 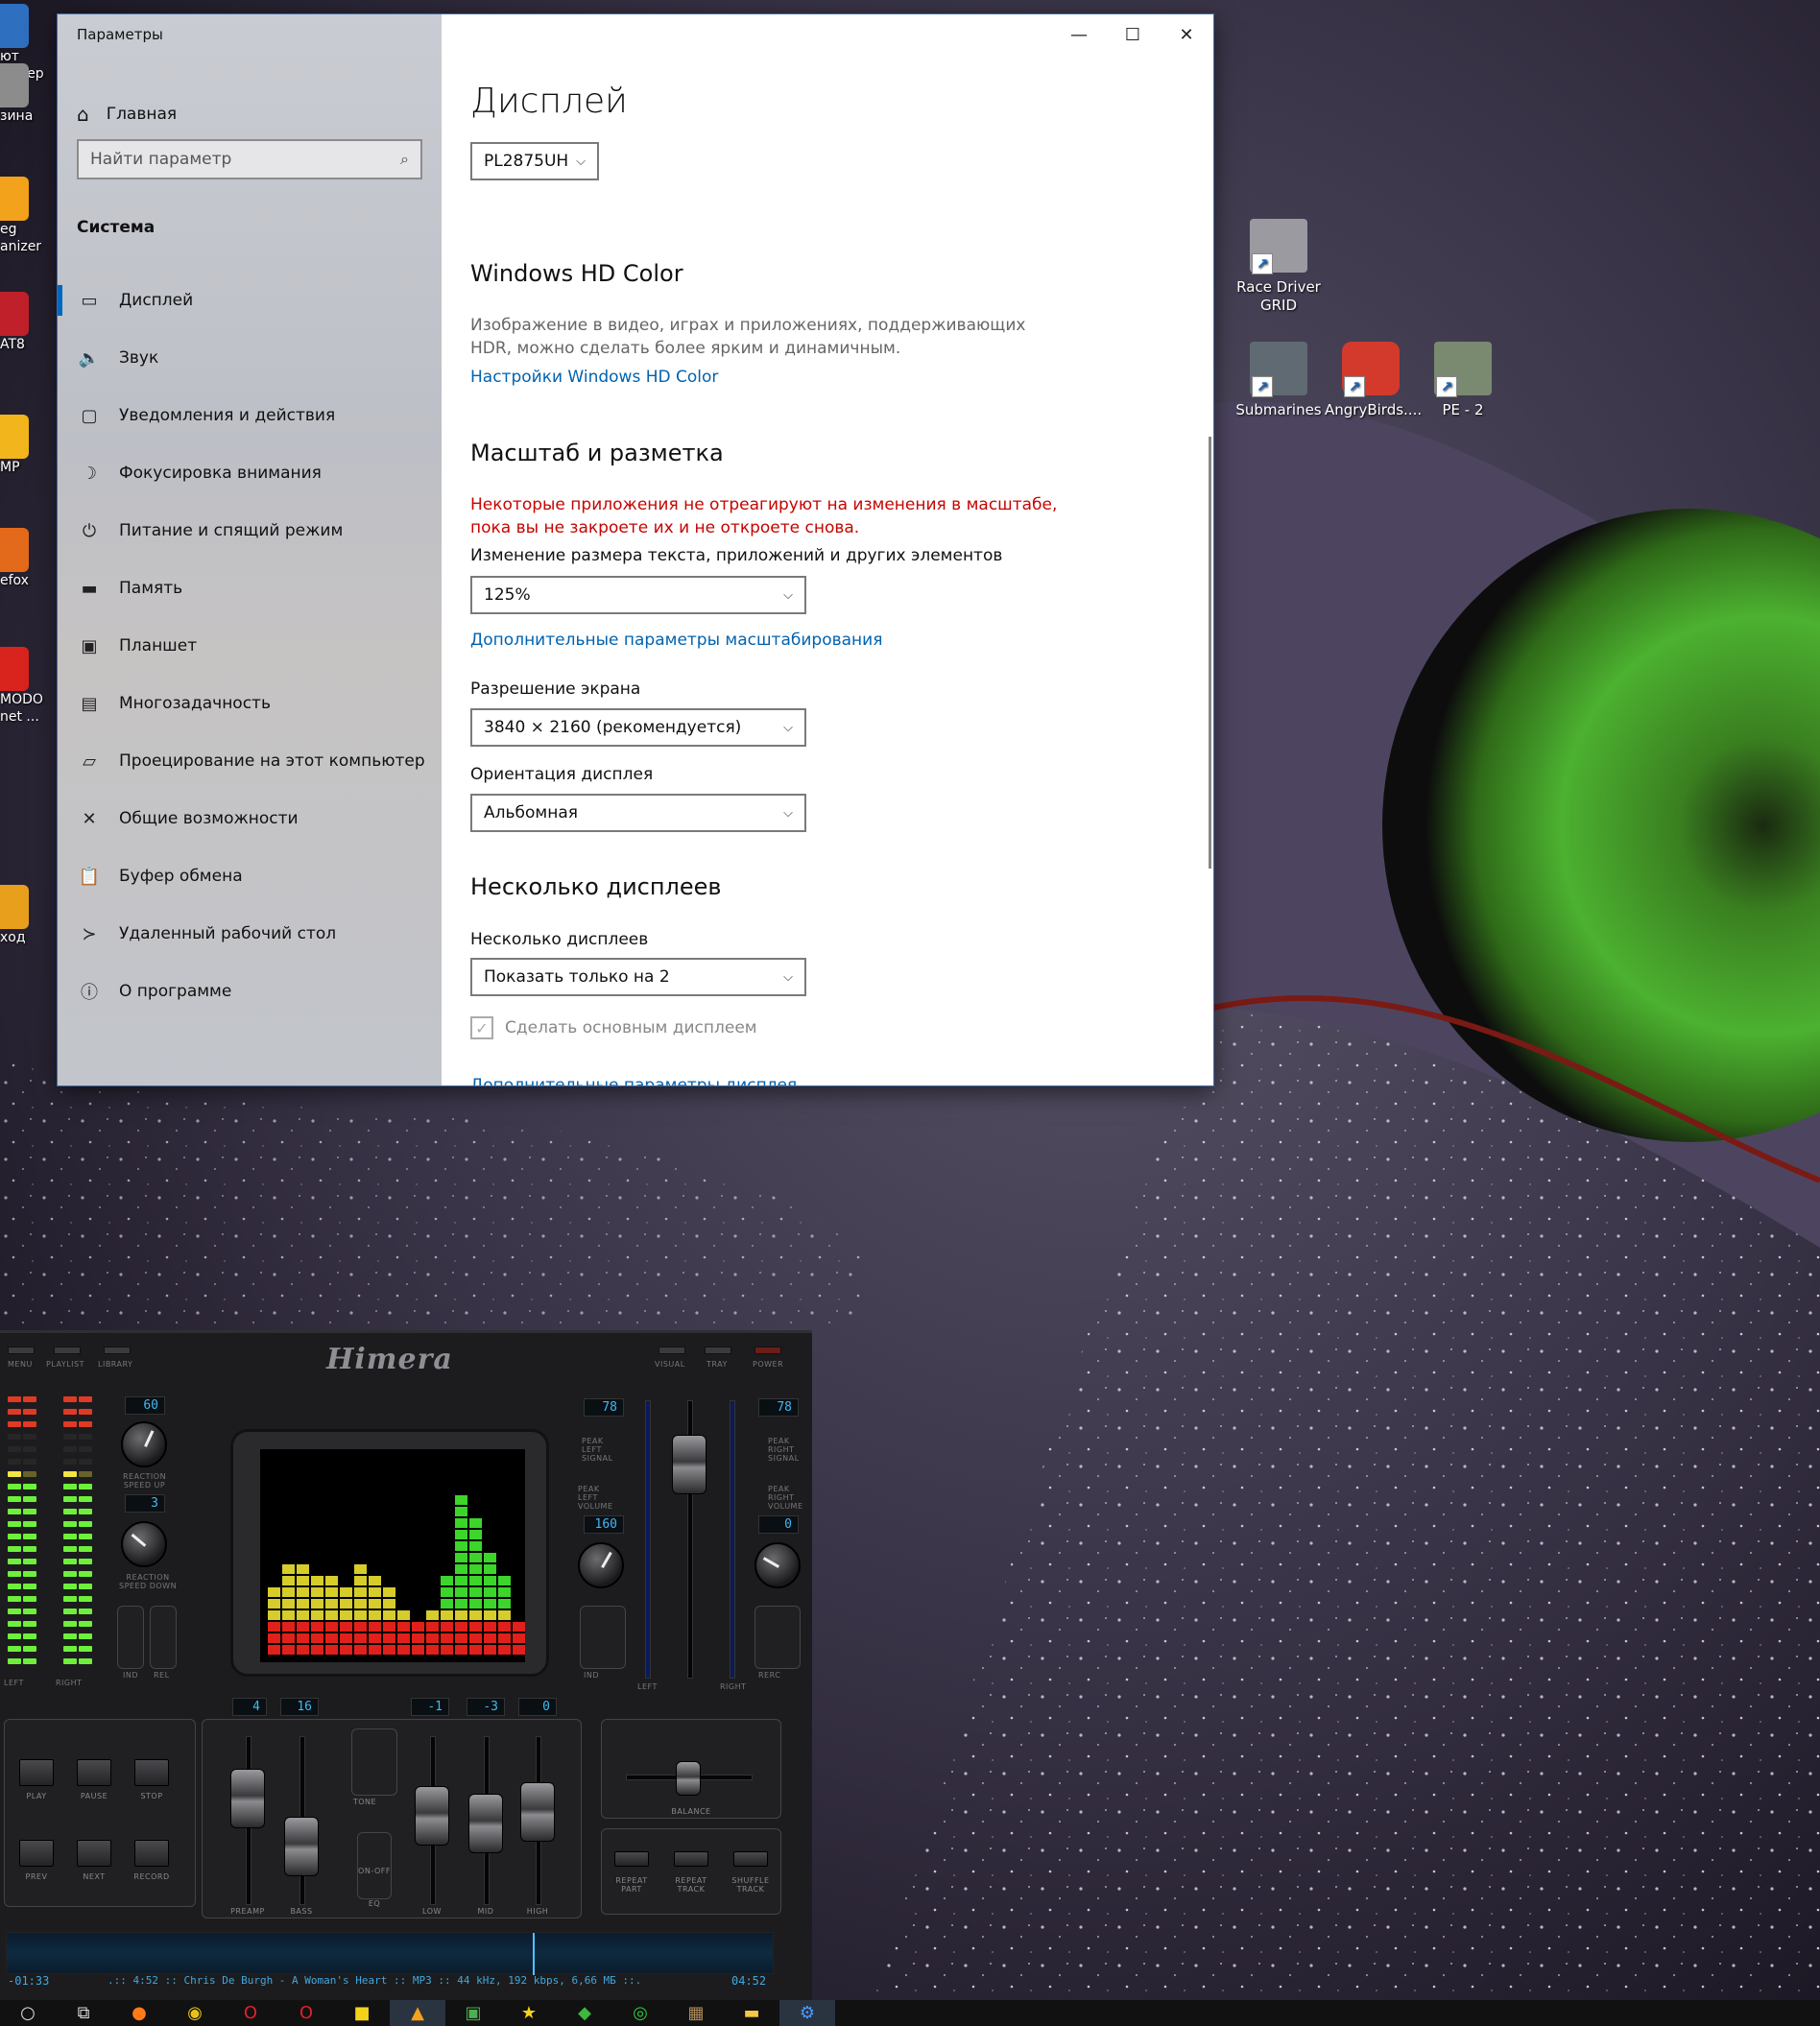 What do you see at coordinates (250, 159) in the screenshot?
I see `search-input: Найти параметр ⌕` at bounding box center [250, 159].